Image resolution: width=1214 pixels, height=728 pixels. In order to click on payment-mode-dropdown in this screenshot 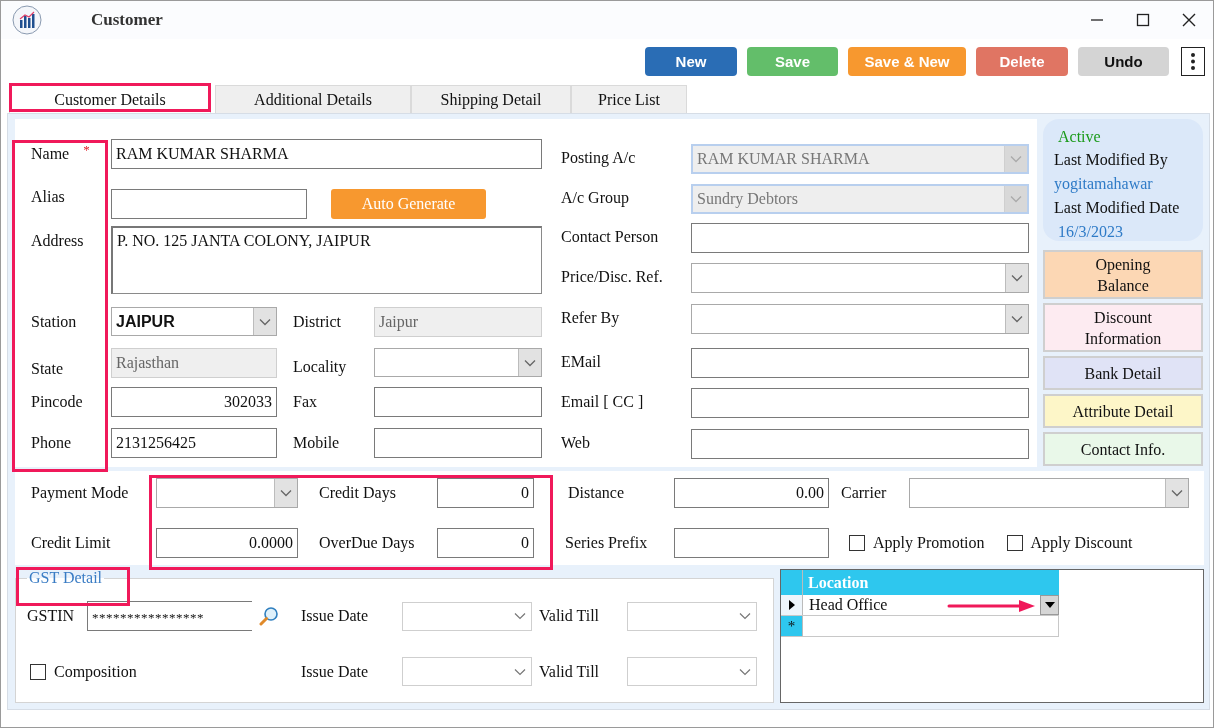, I will do `click(227, 493)`.